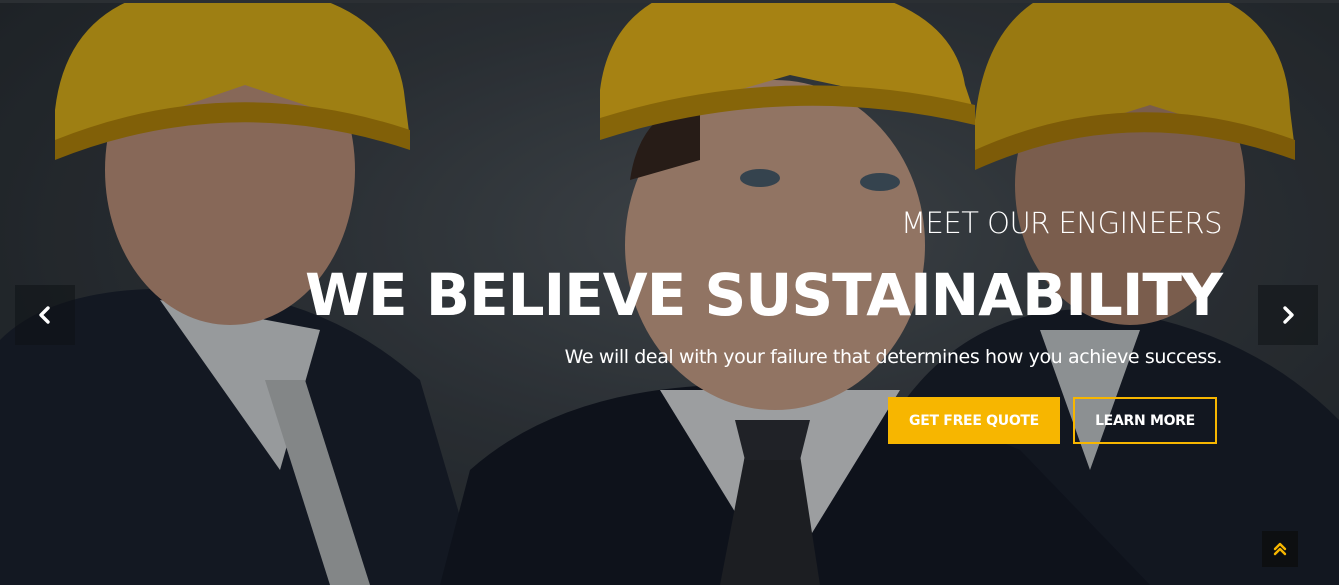 Image resolution: width=1339 pixels, height=585 pixels. I want to click on next-slide-button, so click(1288, 315).